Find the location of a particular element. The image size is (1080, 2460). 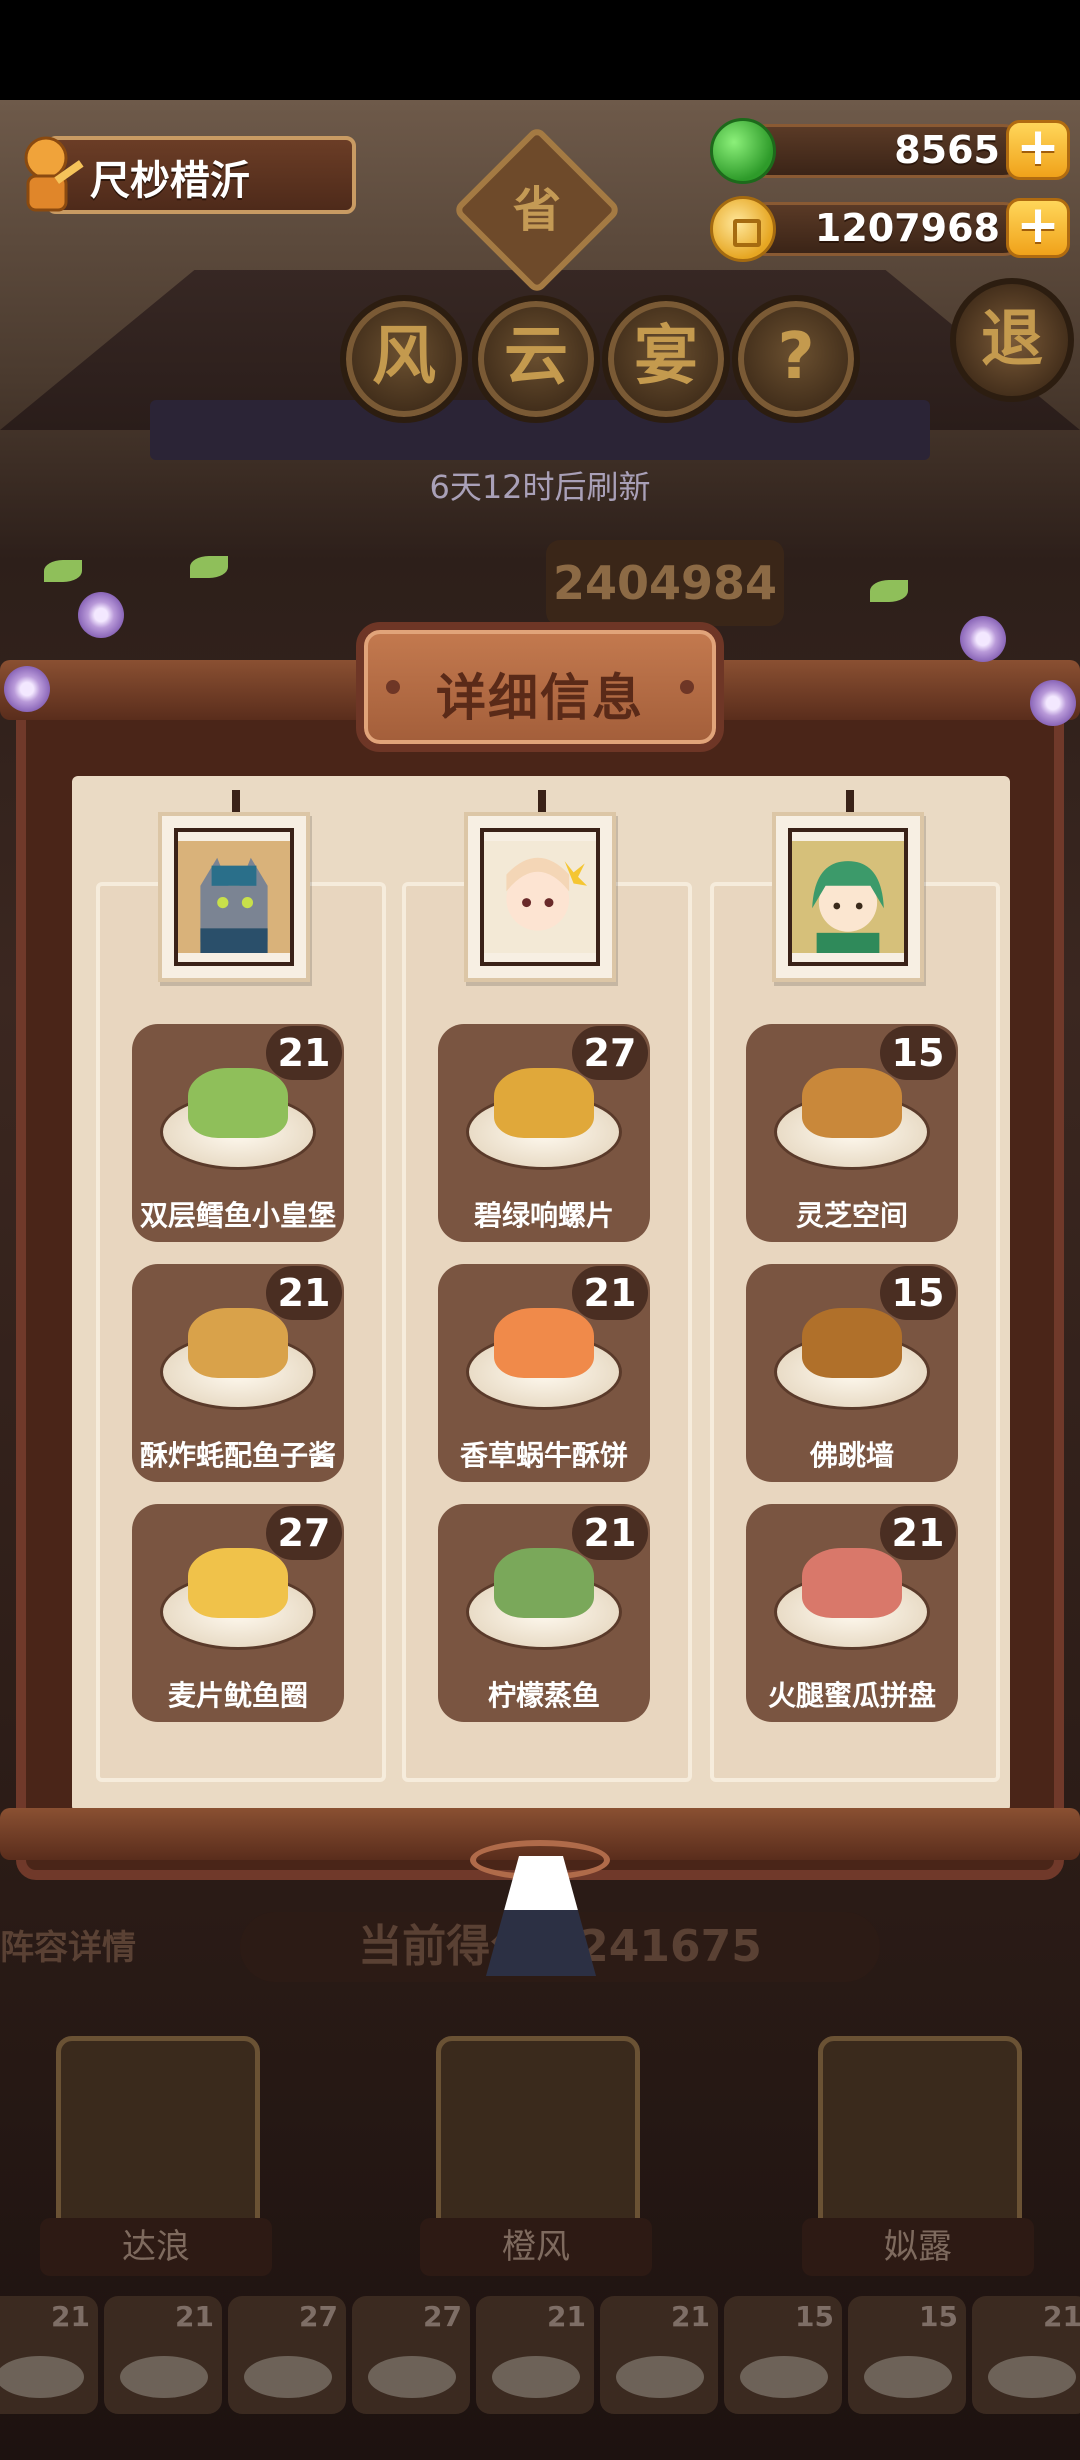

dish-name: 酥炸蚝配鱼子酱 is located at coordinates (237, 1455).